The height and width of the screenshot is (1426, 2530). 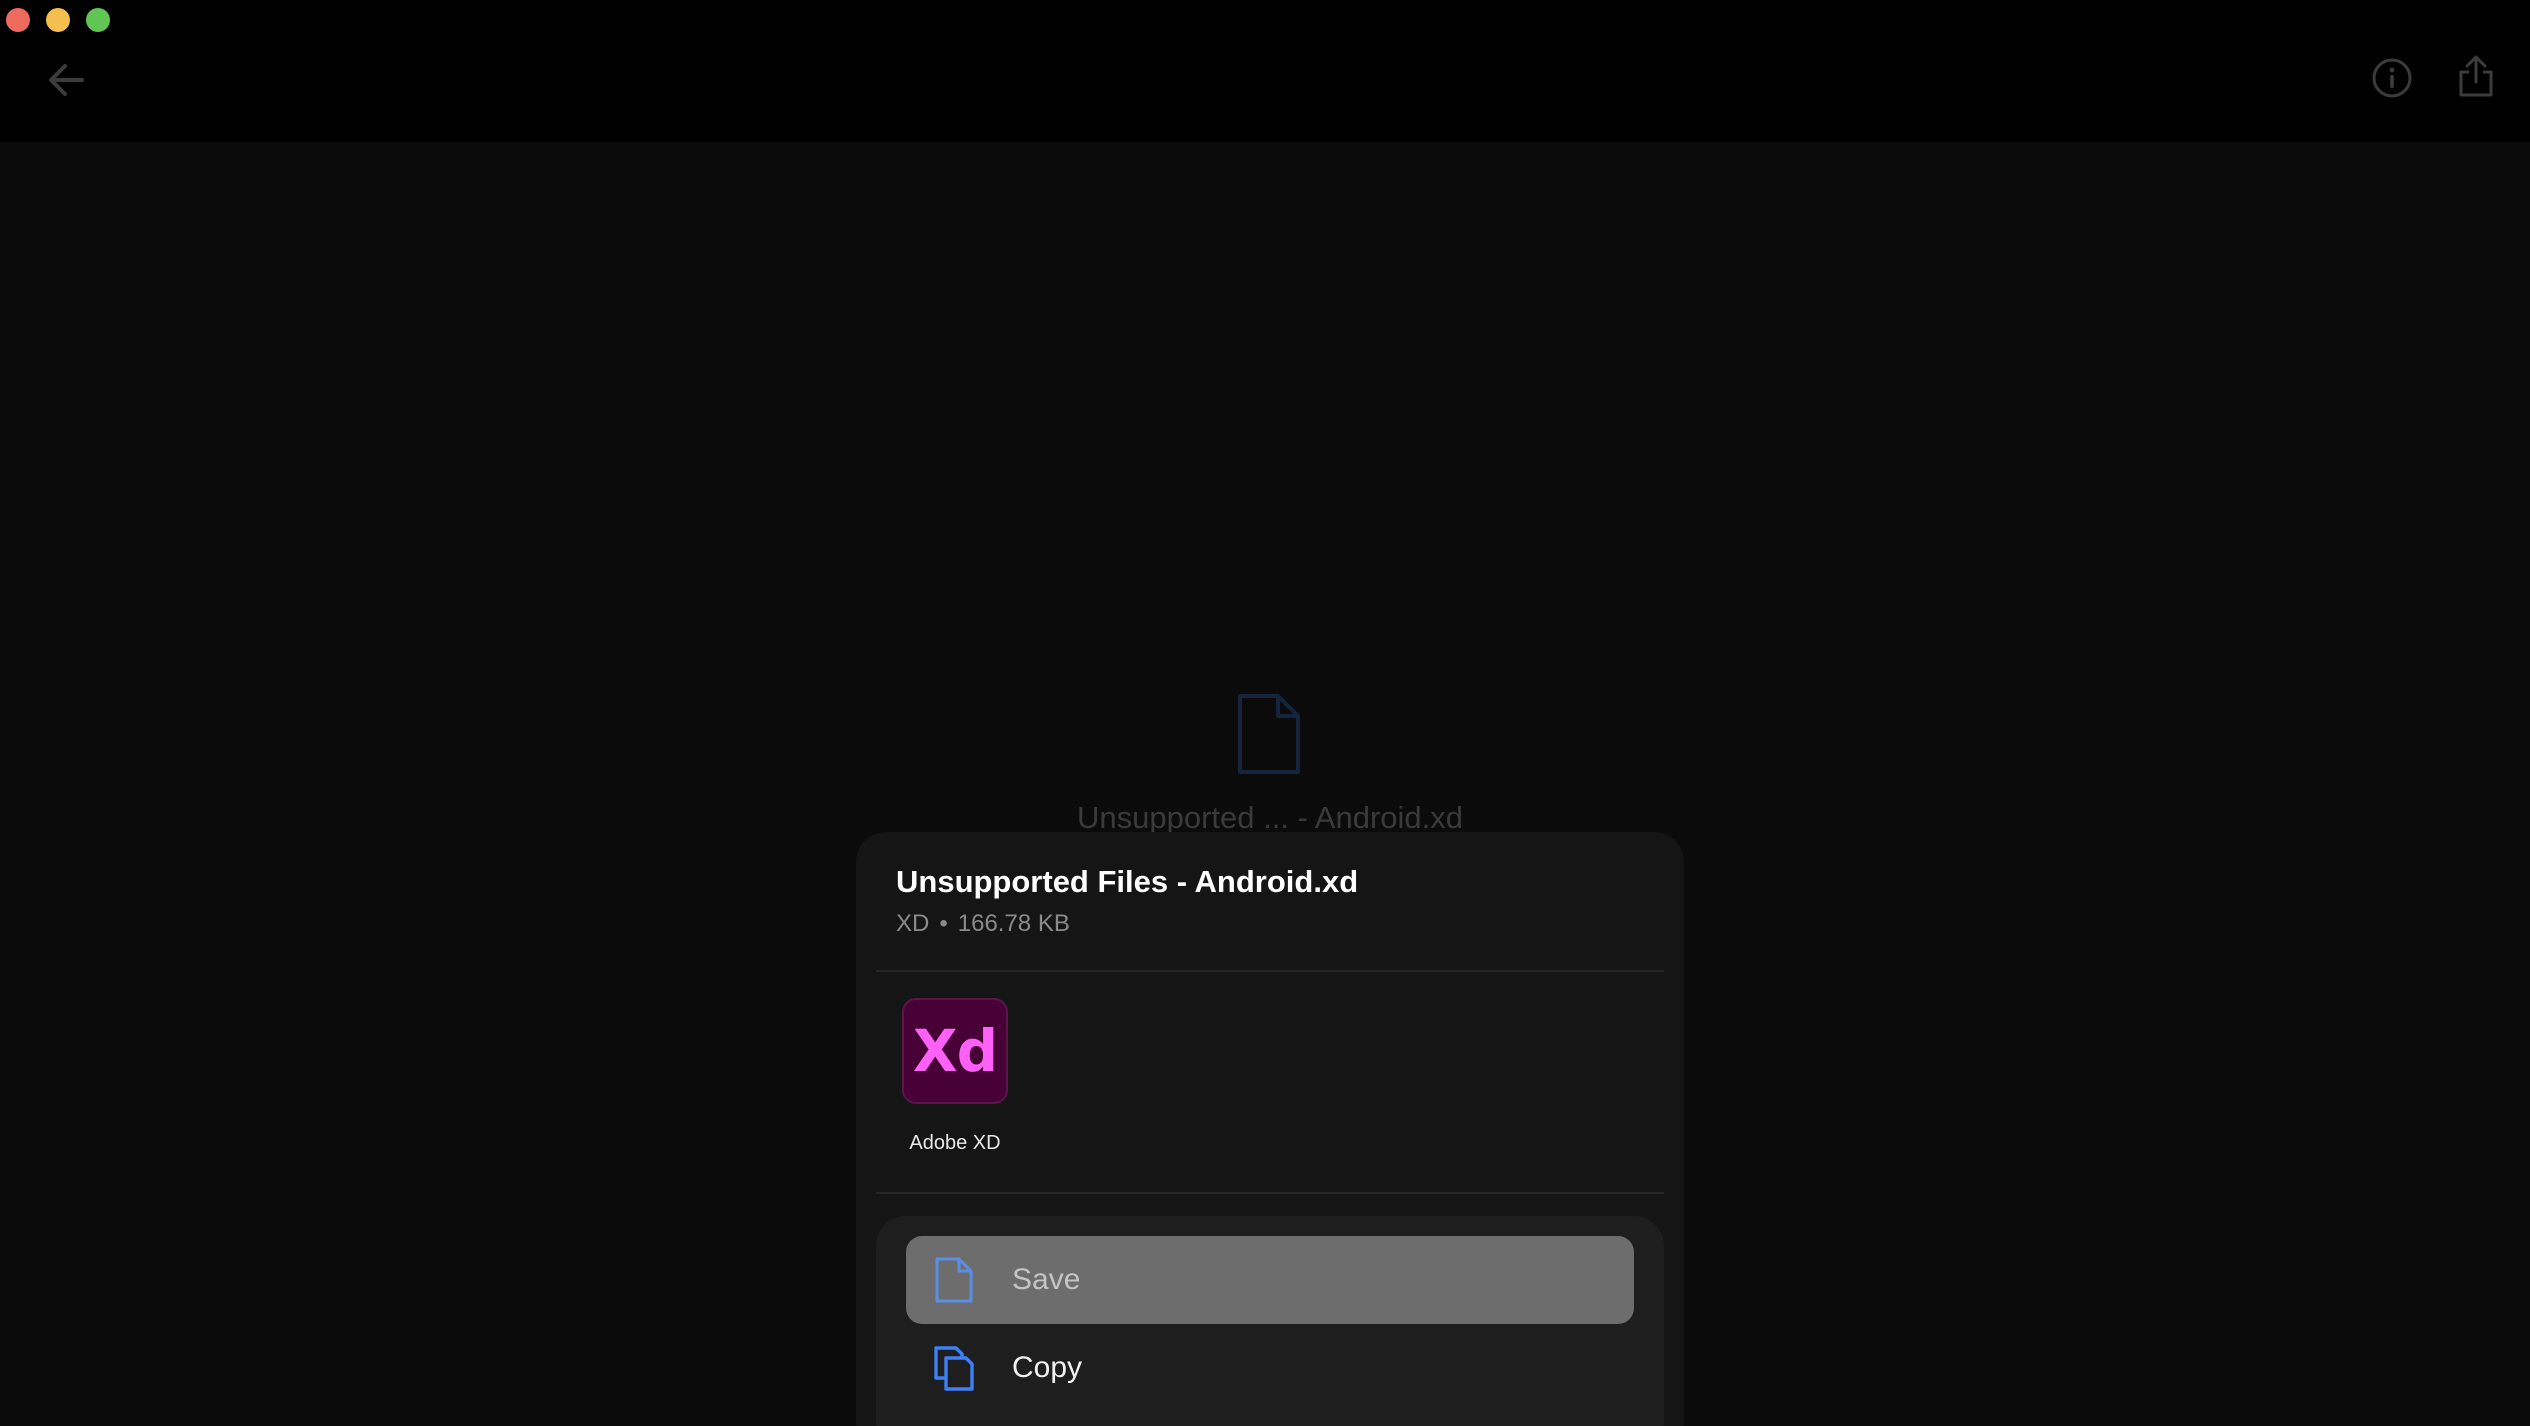 What do you see at coordinates (98, 20) in the screenshot?
I see `zoom-window-button` at bounding box center [98, 20].